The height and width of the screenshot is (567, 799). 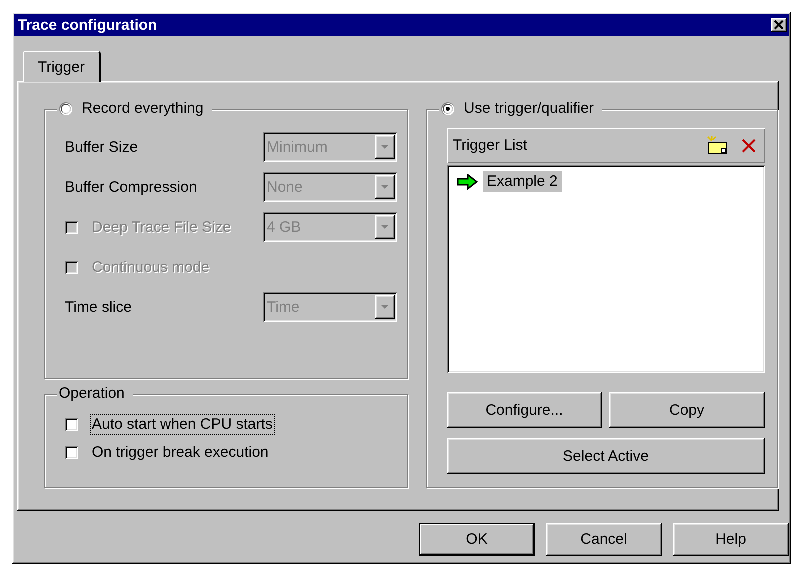 What do you see at coordinates (731, 539) in the screenshot?
I see `dialog-button: Help` at bounding box center [731, 539].